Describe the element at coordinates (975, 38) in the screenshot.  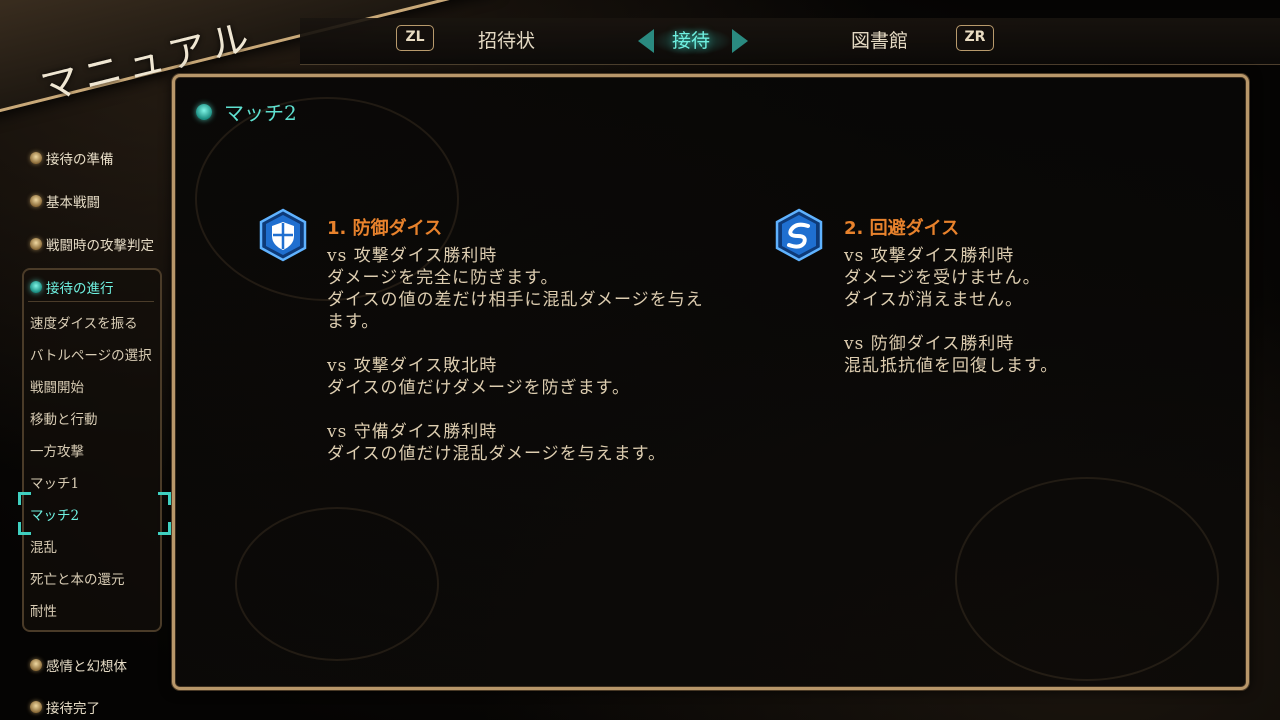
I see `zr-button: ZR` at that location.